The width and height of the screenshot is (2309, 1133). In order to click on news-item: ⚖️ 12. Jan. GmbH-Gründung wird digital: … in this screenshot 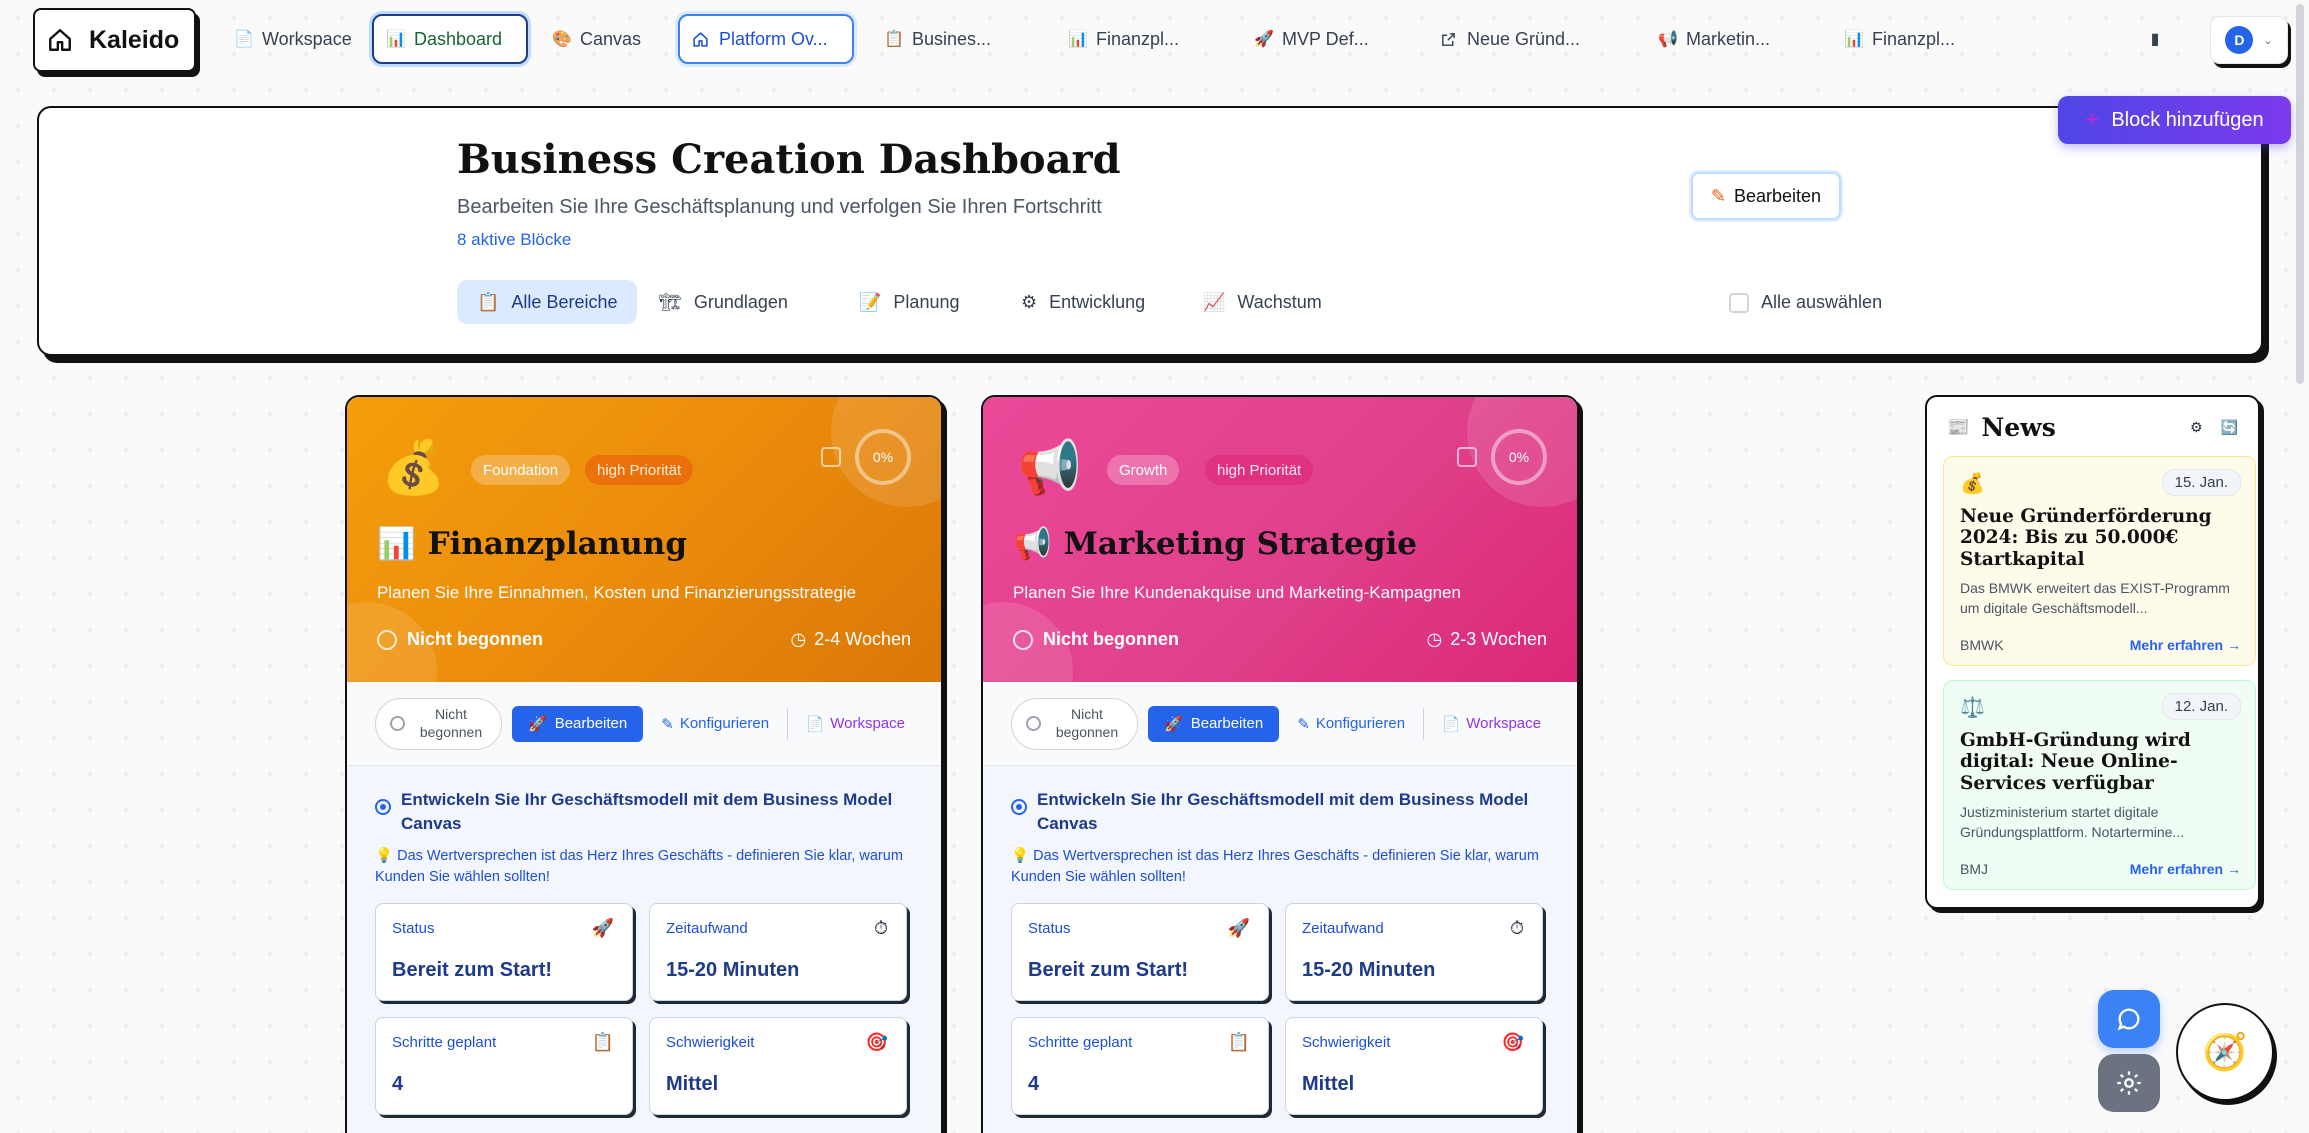, I will do `click(2099, 785)`.